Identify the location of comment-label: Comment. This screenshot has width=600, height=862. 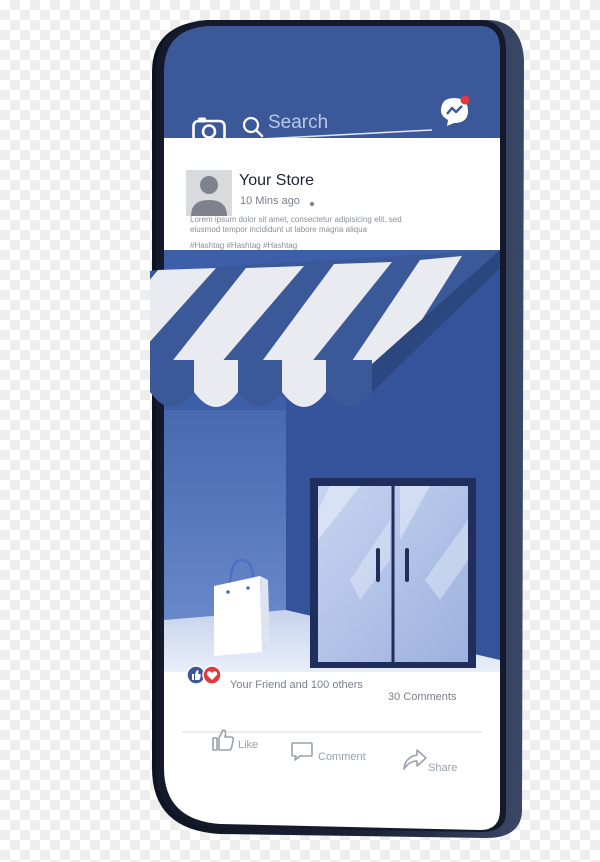
(342, 757).